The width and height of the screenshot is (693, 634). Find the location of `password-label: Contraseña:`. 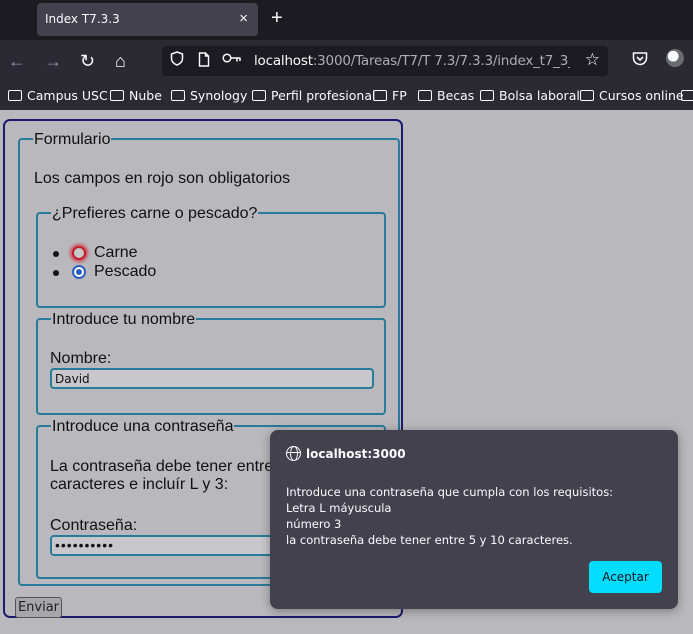

password-label: Contraseña: is located at coordinates (94, 525).